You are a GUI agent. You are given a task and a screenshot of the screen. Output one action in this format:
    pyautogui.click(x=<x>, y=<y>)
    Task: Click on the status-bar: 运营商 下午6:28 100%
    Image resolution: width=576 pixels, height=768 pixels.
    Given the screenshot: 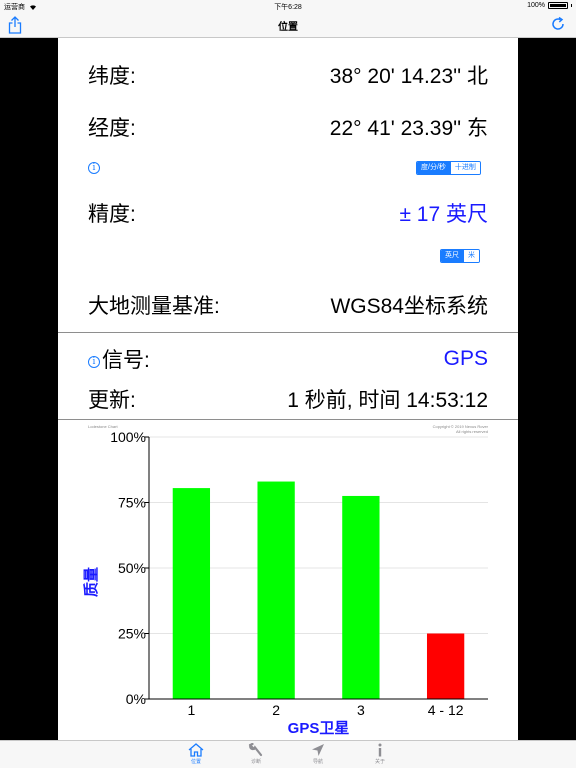 What is the action you would take?
    pyautogui.click(x=288, y=6)
    